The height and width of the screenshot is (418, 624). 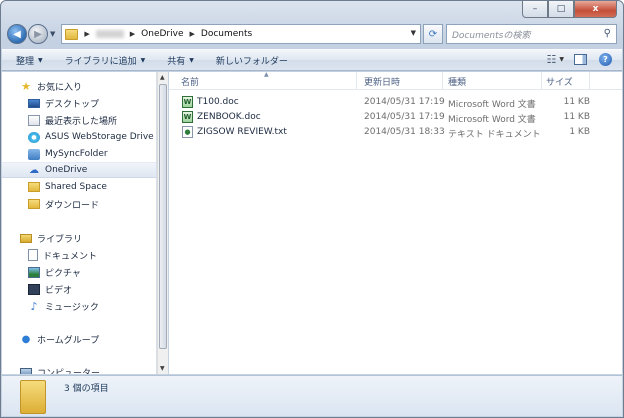 I want to click on cloud-icon: ☁, so click(x=34, y=170).